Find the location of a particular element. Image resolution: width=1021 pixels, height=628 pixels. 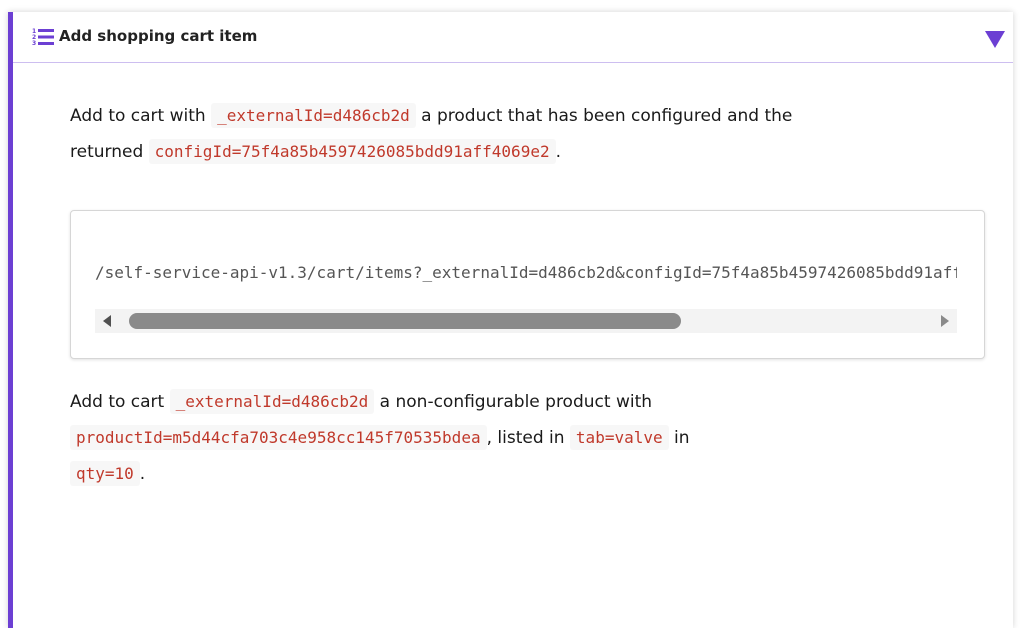

ordered-list-icon: 1 2 3 is located at coordinates (43, 37).